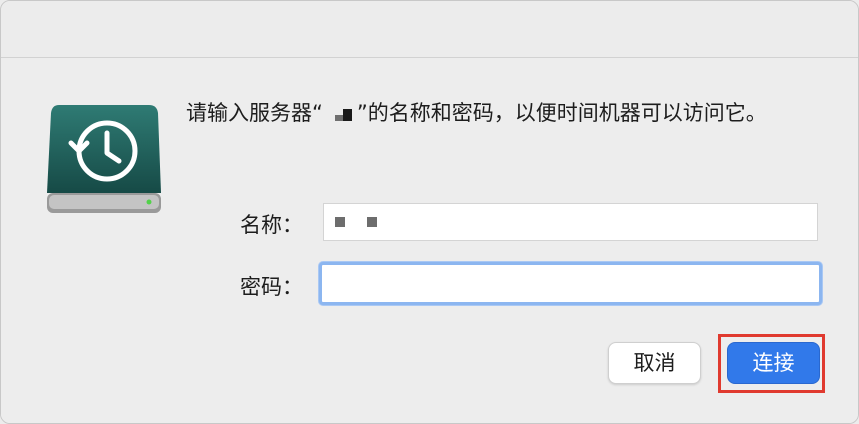 Image resolution: width=859 pixels, height=424 pixels. What do you see at coordinates (360, 224) in the screenshot?
I see `redacted-name-value` at bounding box center [360, 224].